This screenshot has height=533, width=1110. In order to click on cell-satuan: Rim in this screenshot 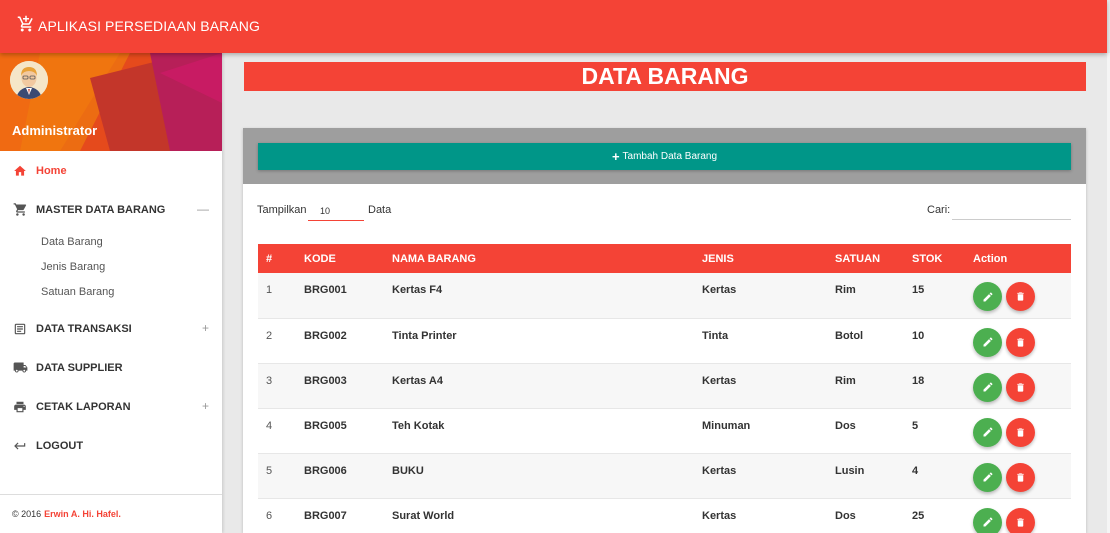, I will do `click(873, 386)`.